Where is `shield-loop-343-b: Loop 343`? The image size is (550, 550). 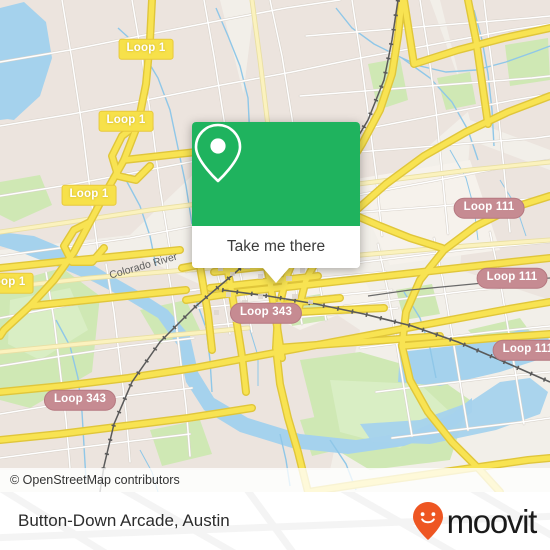 shield-loop-343-b: Loop 343 is located at coordinates (80, 400).